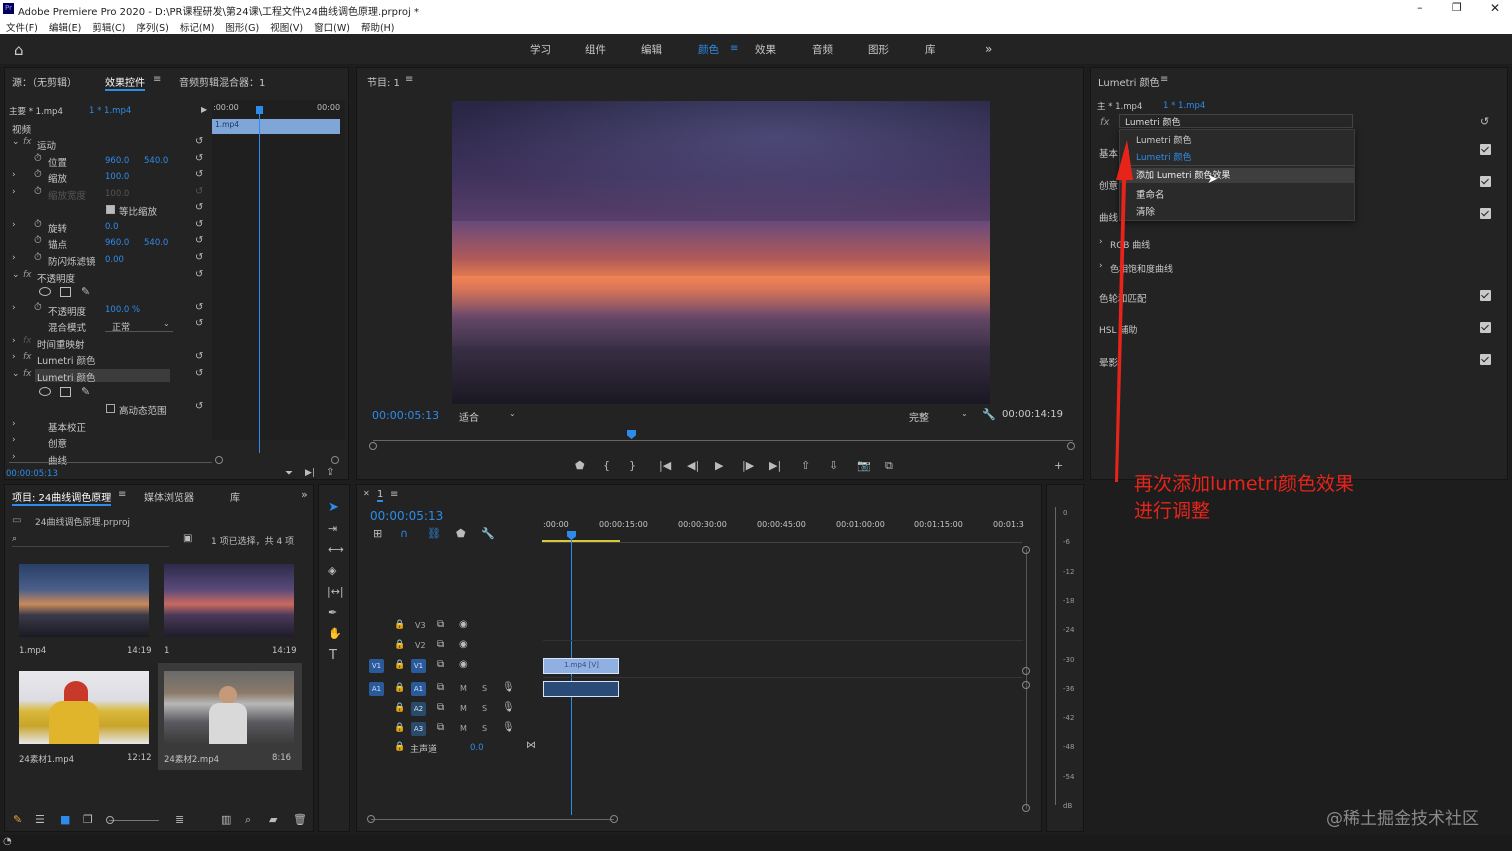 Image resolution: width=1512 pixels, height=851 pixels. What do you see at coordinates (488, 533) in the screenshot?
I see `timeline-settings-icon: 🔧` at bounding box center [488, 533].